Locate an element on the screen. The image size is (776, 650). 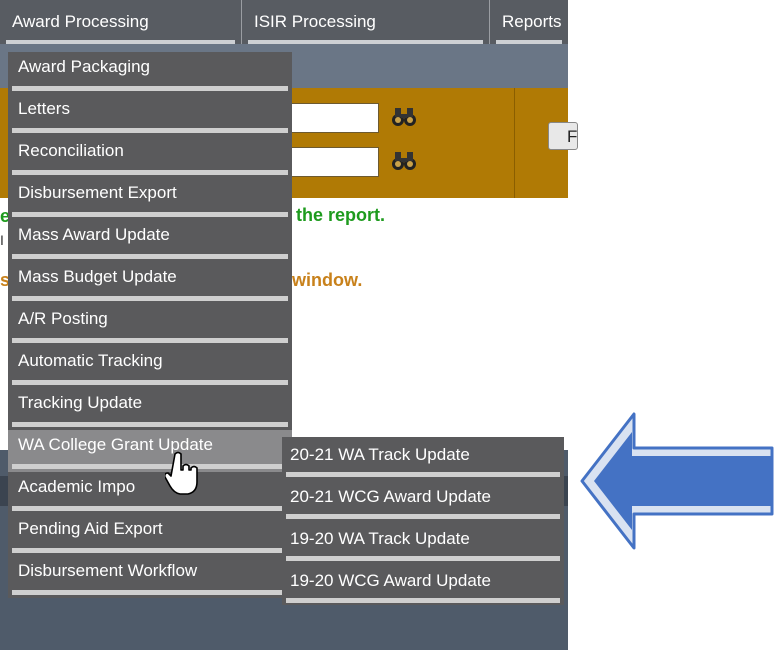
submenu-item-2021-wcg-award-update: 20-21 WCG Award Update is located at coordinates (423, 500).